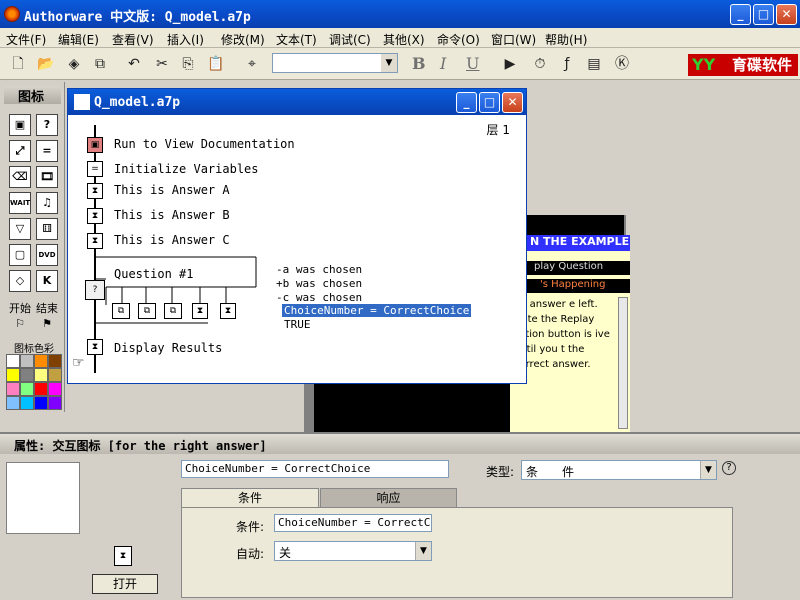 The image size is (800, 600). I want to click on video-icon: ⚅, so click(47, 229).